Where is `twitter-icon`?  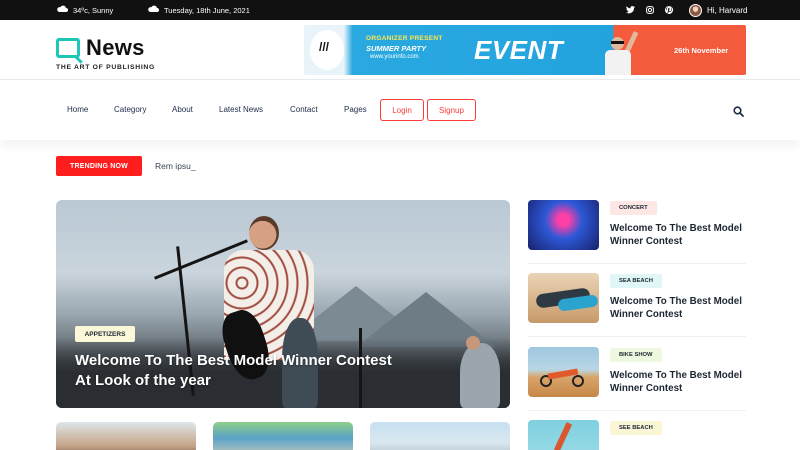
twitter-icon is located at coordinates (630, 10).